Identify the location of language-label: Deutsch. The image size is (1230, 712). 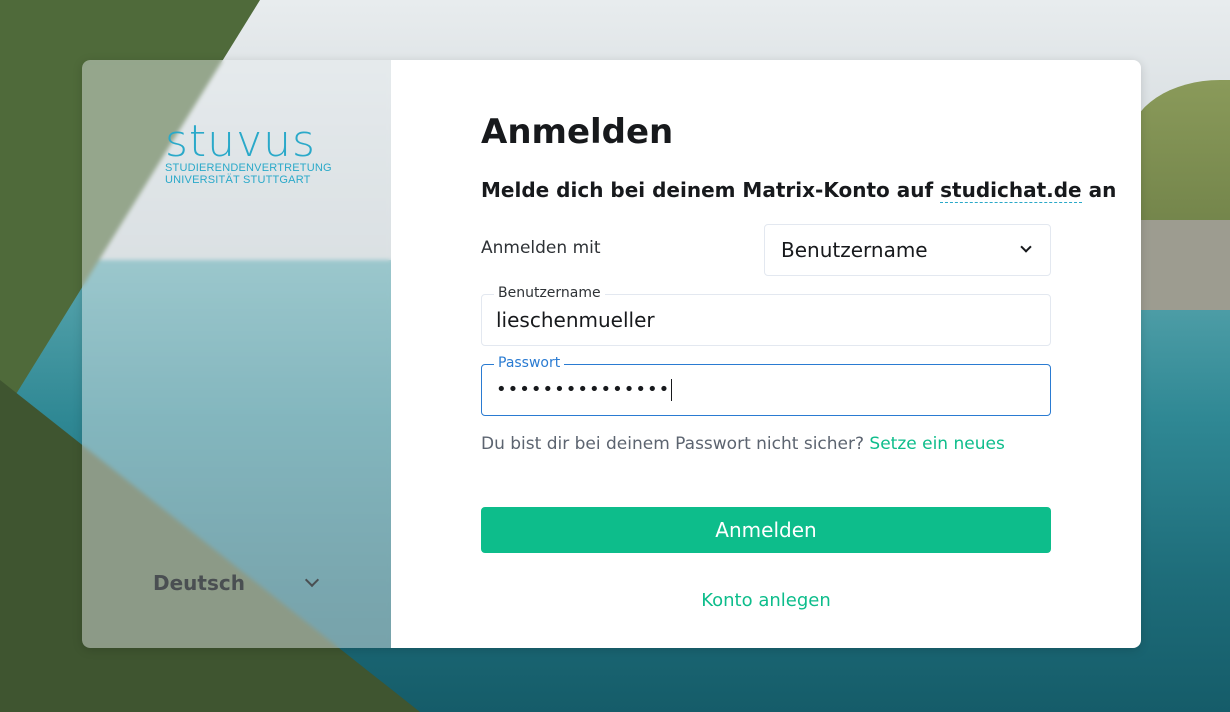
(199, 583).